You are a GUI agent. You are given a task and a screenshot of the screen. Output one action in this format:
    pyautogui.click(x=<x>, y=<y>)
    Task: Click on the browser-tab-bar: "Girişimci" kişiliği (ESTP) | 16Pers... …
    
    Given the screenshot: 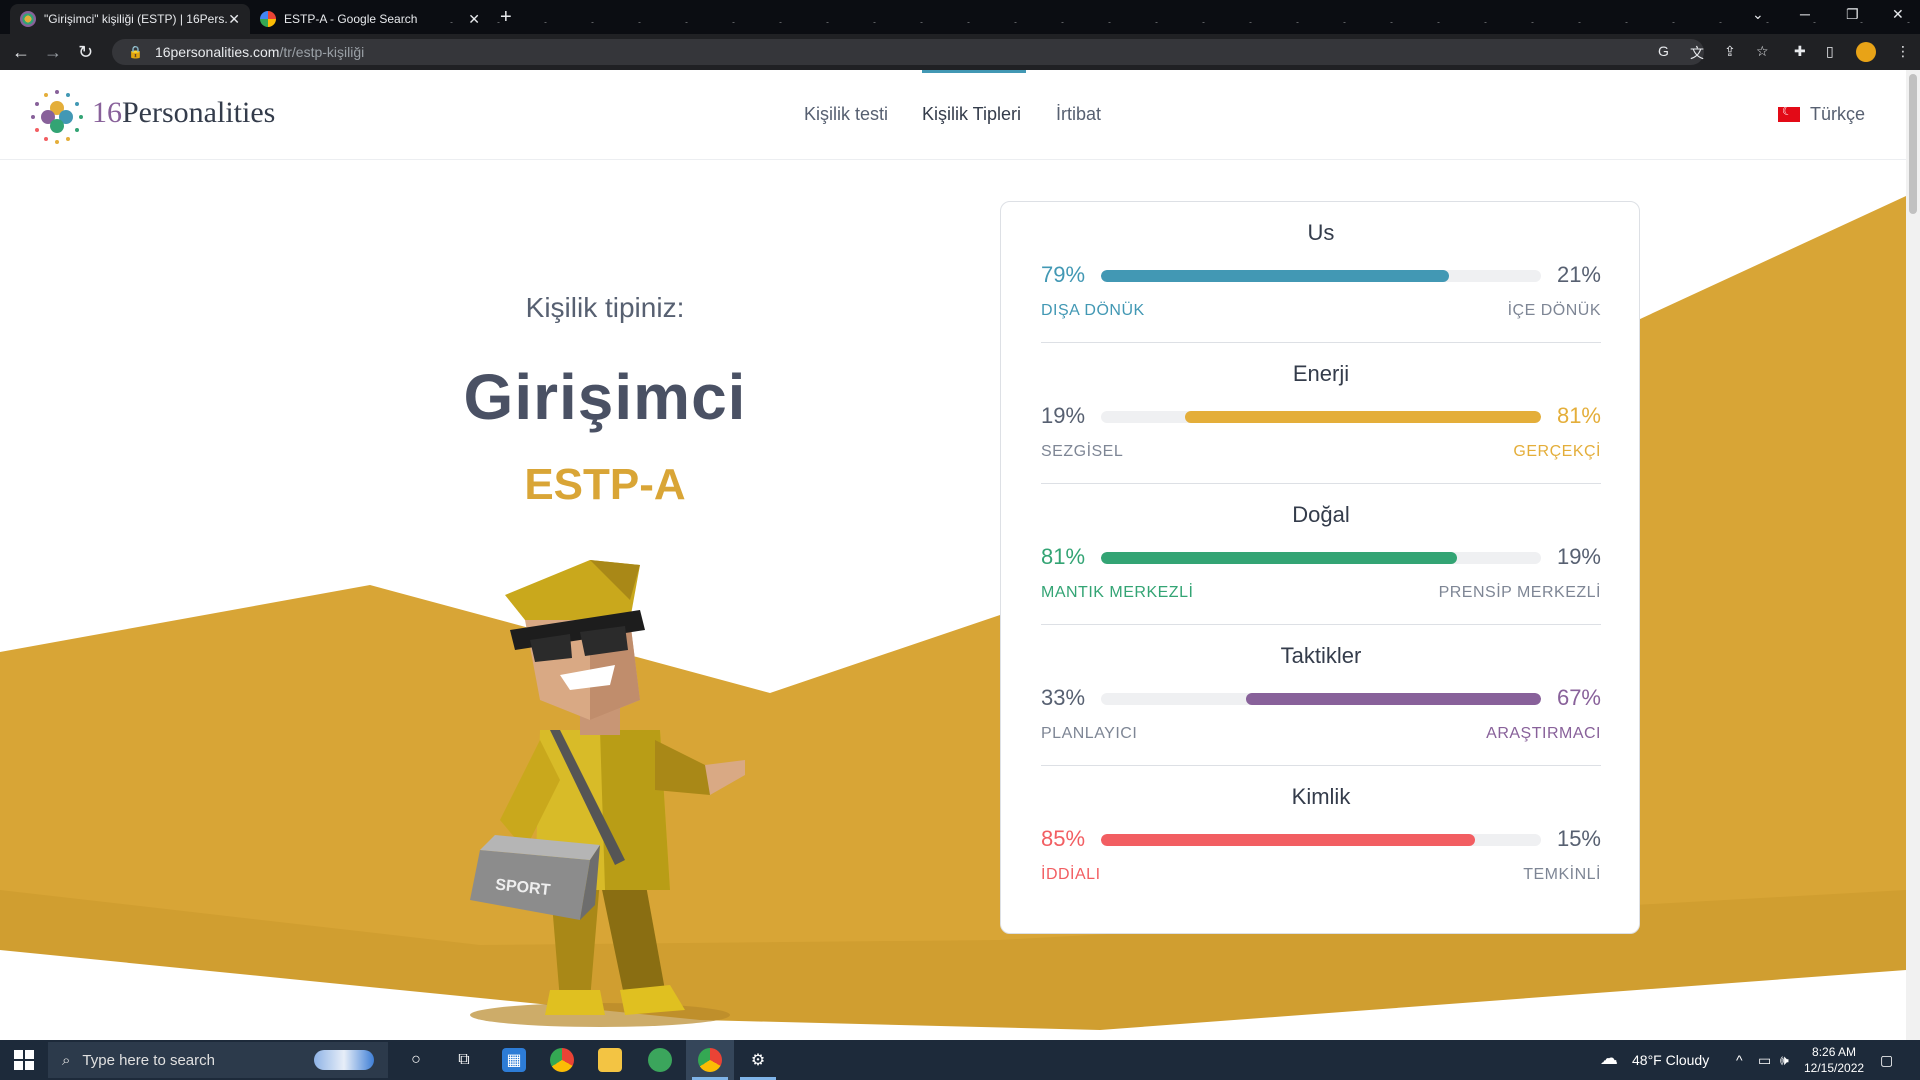 What is the action you would take?
    pyautogui.click(x=960, y=17)
    